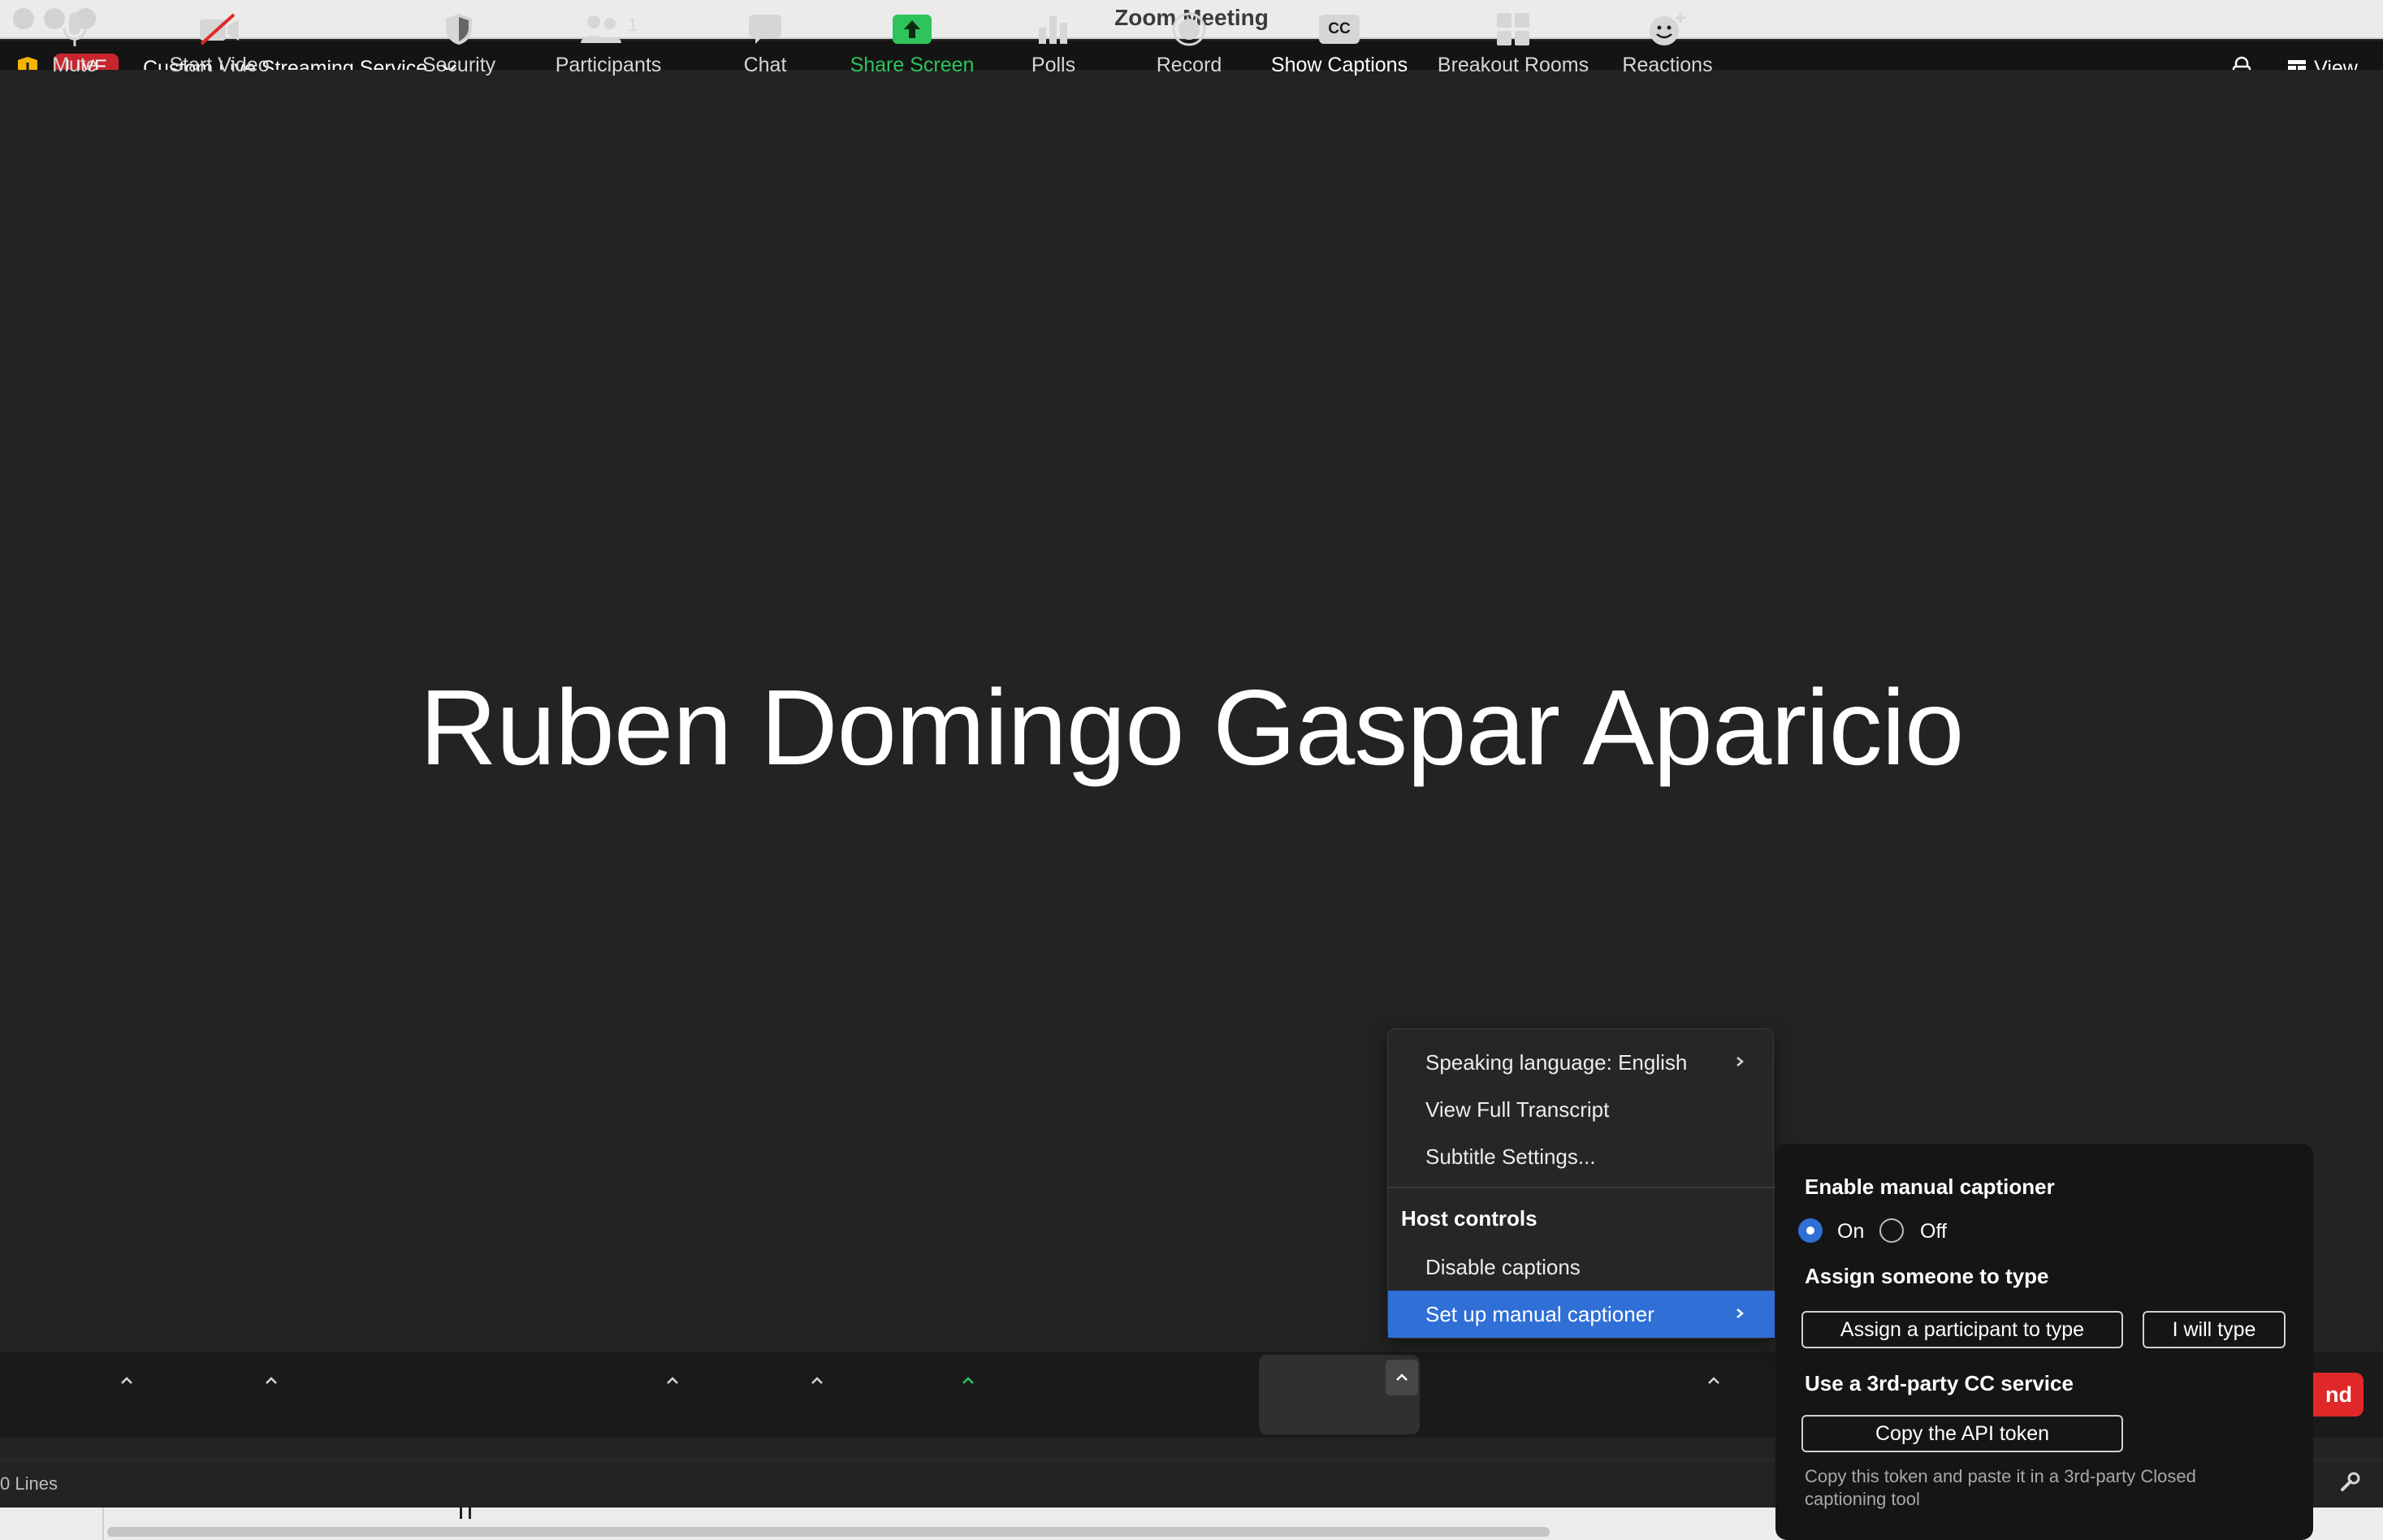 The height and width of the screenshot is (1540, 2383). Describe the element at coordinates (1668, 64) in the screenshot. I see `reactions-label: Reactions` at that location.